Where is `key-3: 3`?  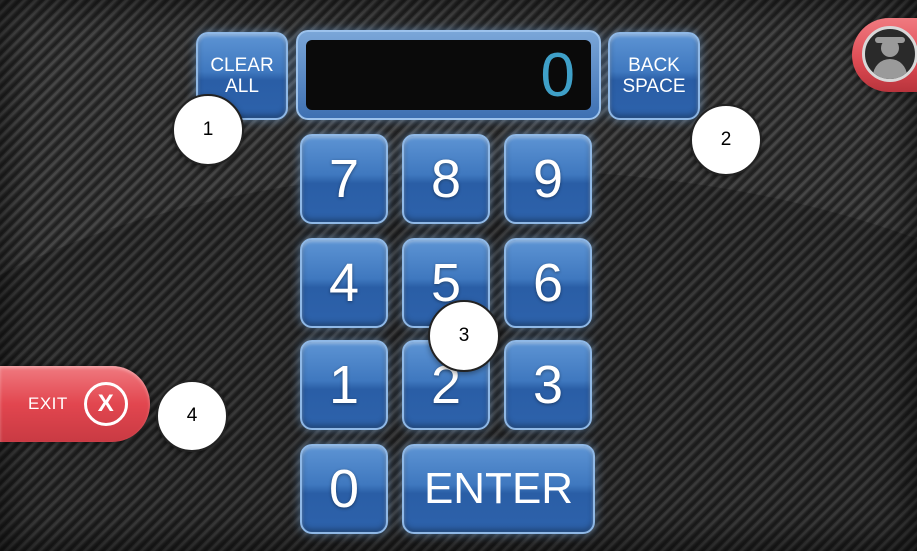 key-3: 3 is located at coordinates (548, 385).